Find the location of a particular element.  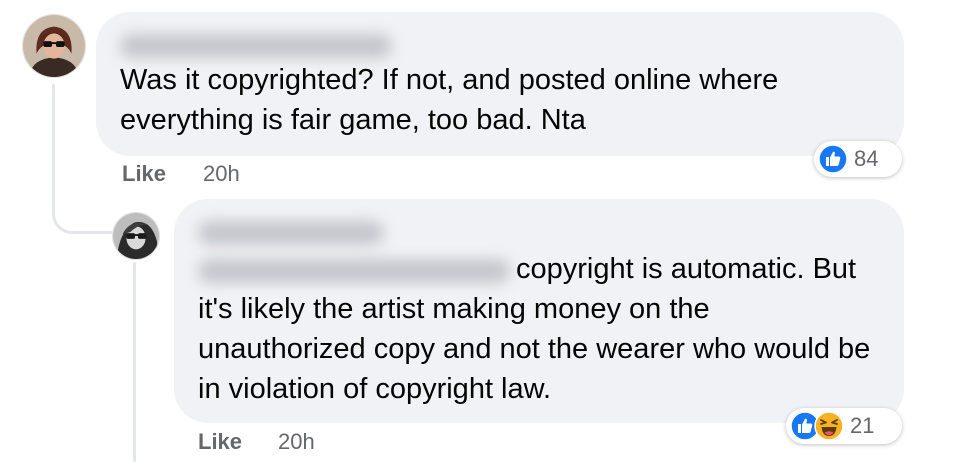

reaction-count: 21 is located at coordinates (862, 425).